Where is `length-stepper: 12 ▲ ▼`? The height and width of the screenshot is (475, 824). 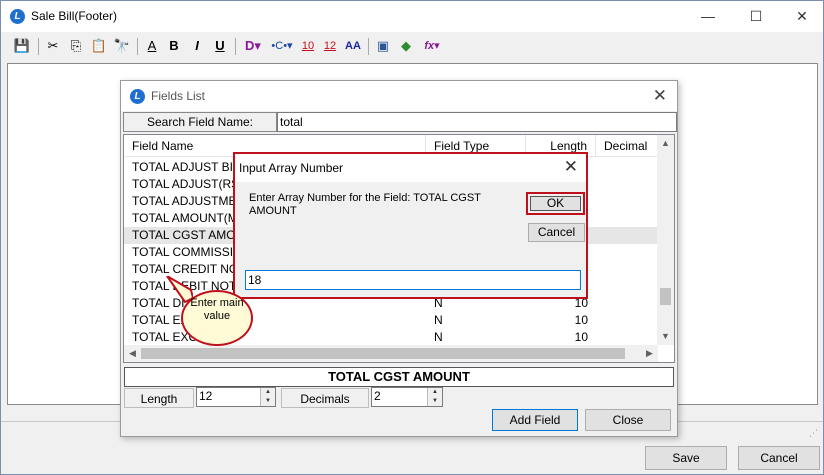
length-stepper: 12 ▲ ▼ is located at coordinates (236, 397).